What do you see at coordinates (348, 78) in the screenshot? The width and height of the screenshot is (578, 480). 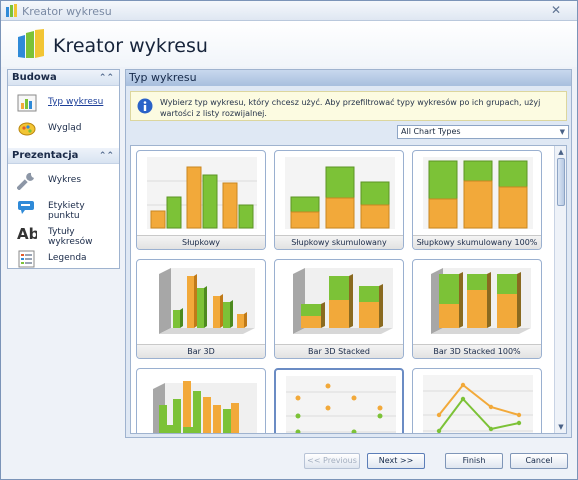 I see `panel-title: Typ wykresu` at bounding box center [348, 78].